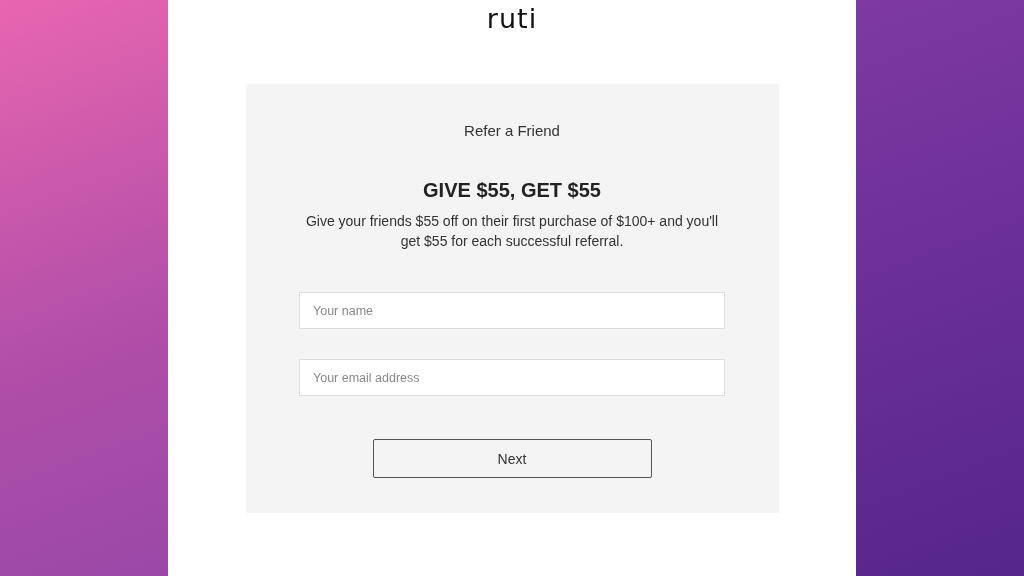  I want to click on brand-logo: ruti, so click(512, 19).